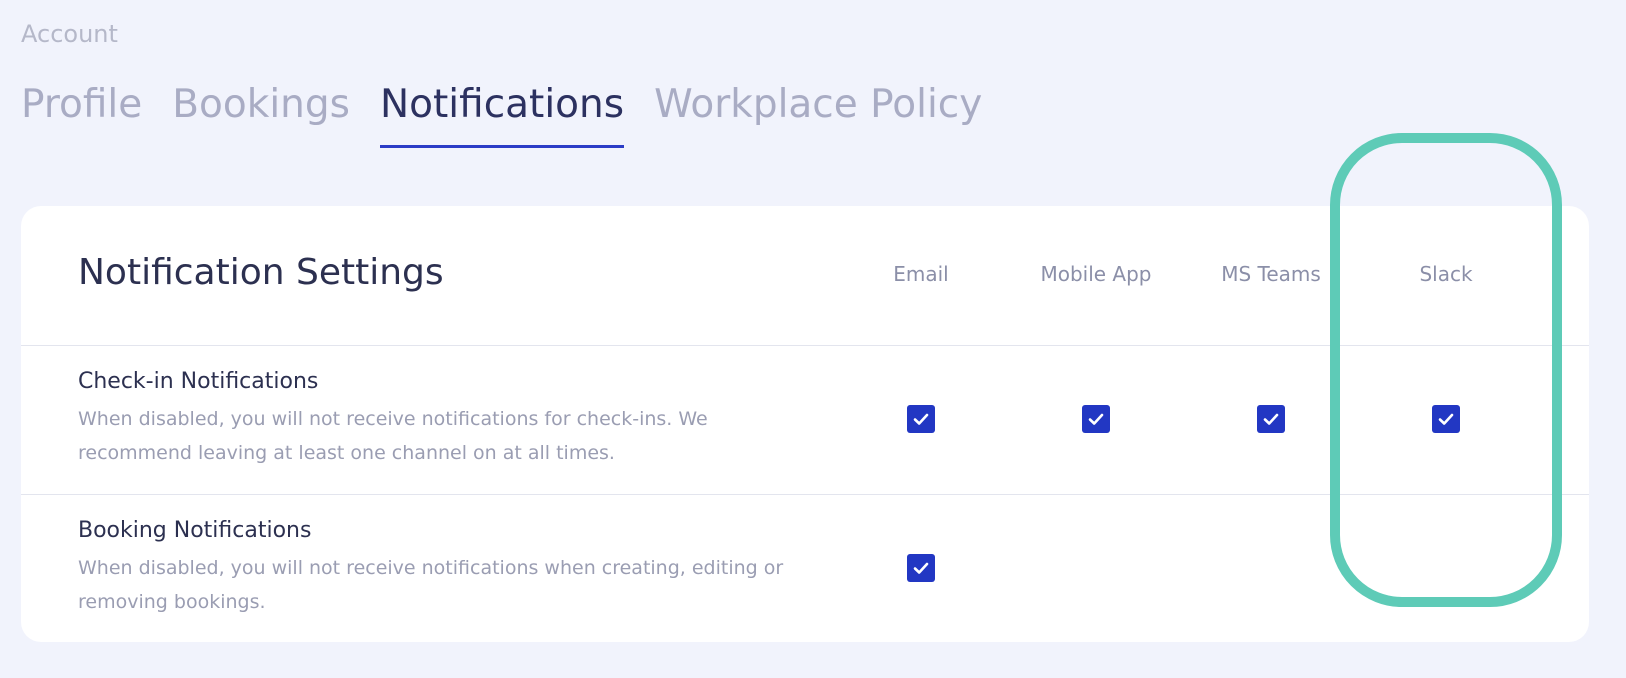  What do you see at coordinates (921, 274) in the screenshot?
I see `column-header-email: Email` at bounding box center [921, 274].